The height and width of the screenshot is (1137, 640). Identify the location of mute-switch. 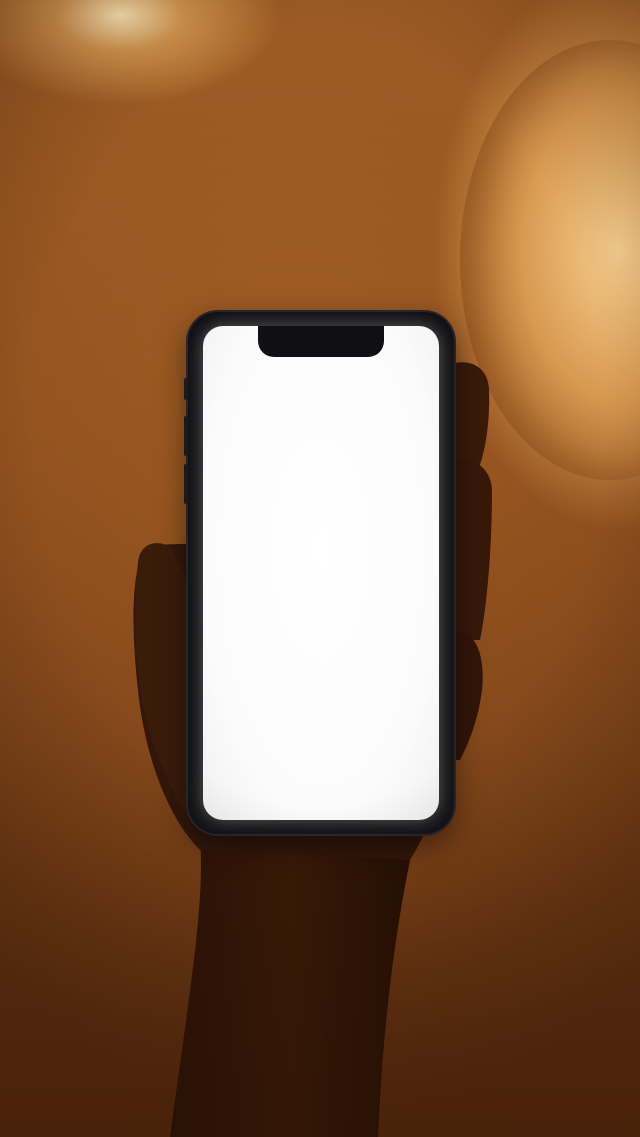
(186, 389).